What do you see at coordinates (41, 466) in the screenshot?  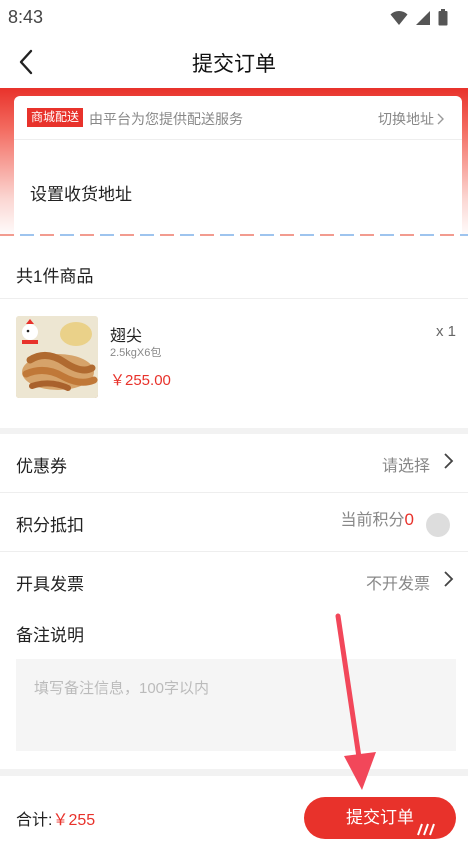 I see `coupon-label: 优惠券` at bounding box center [41, 466].